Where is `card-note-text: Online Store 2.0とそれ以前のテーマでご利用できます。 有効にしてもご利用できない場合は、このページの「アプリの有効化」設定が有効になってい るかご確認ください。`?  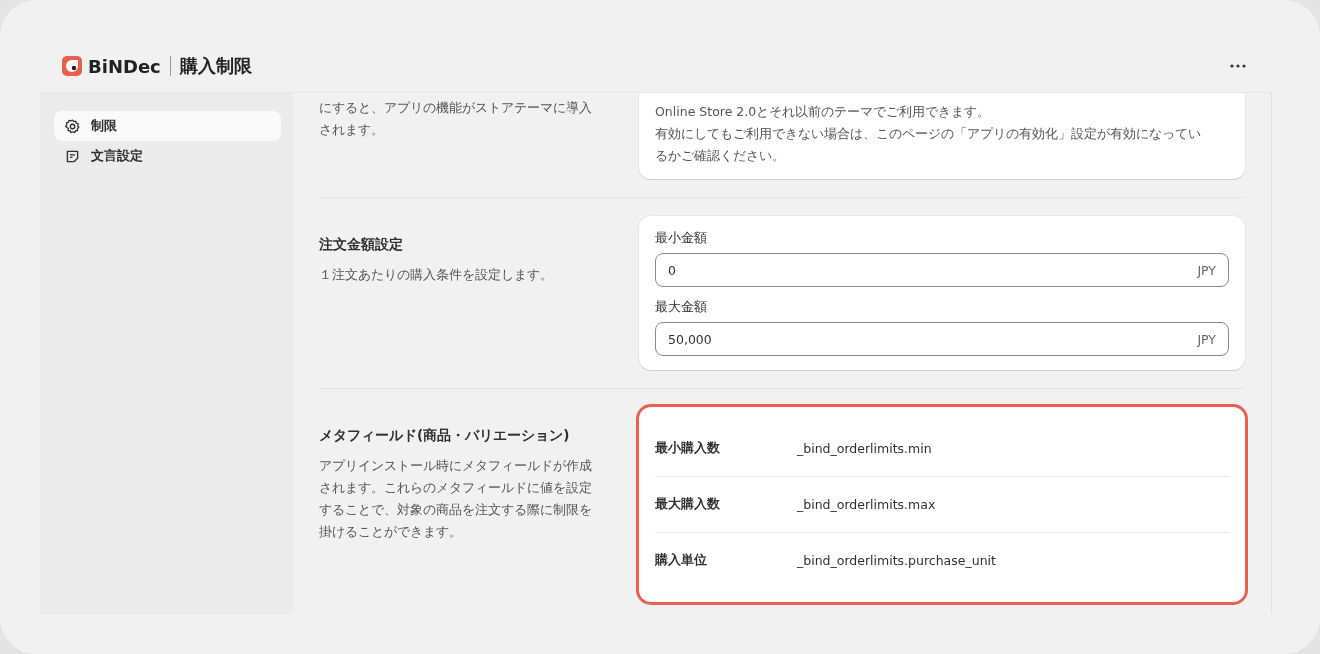
card-note-text: Online Store 2.0とそれ以前のテーマでご利用できます。 有効にしてもご利用できない場合は、このページの「アプリの有効化」設定が有効になってい るかご確認ください。 is located at coordinates (928, 134).